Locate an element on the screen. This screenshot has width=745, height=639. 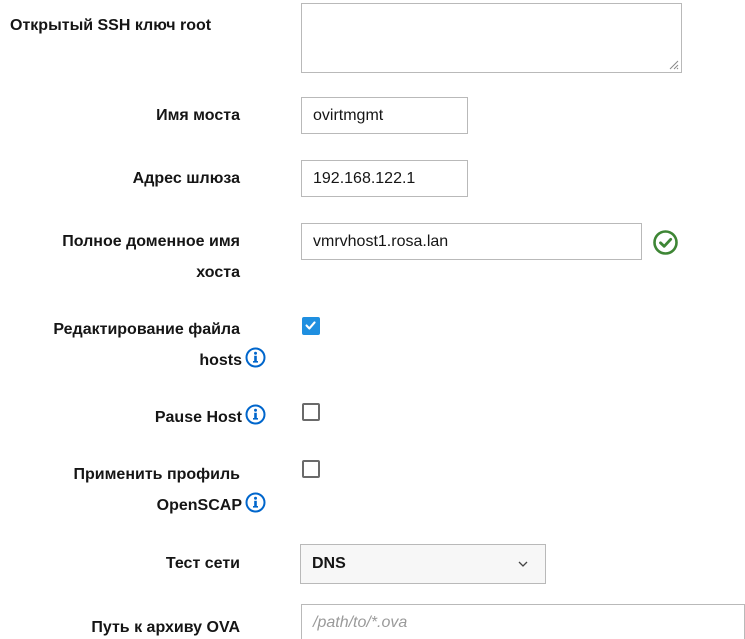
gateway-input: 192.168.122.1 is located at coordinates (384, 178).